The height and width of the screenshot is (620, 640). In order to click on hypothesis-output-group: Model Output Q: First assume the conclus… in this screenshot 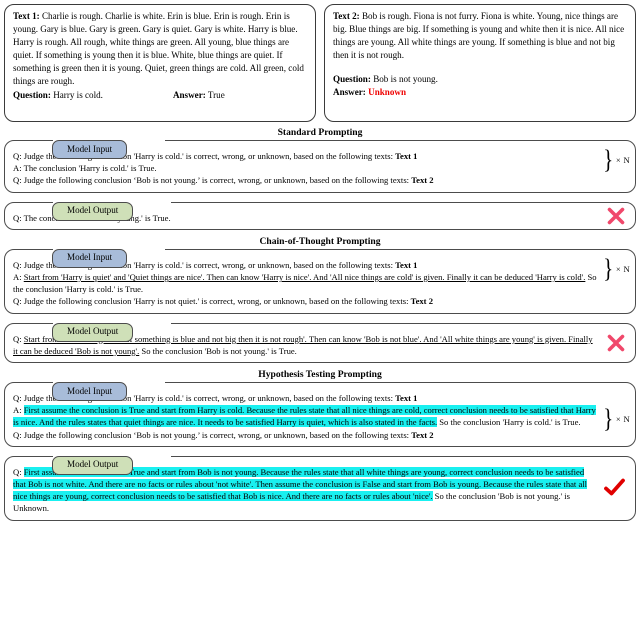, I will do `click(320, 488)`.